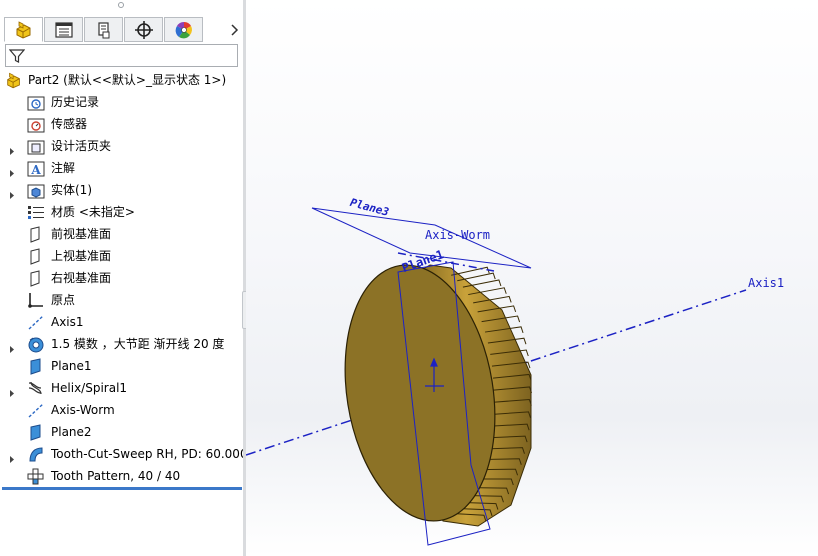  I want to click on tree-item: Tooth-Cut-Sweep RH, PD: 60.000, so click(124, 454).